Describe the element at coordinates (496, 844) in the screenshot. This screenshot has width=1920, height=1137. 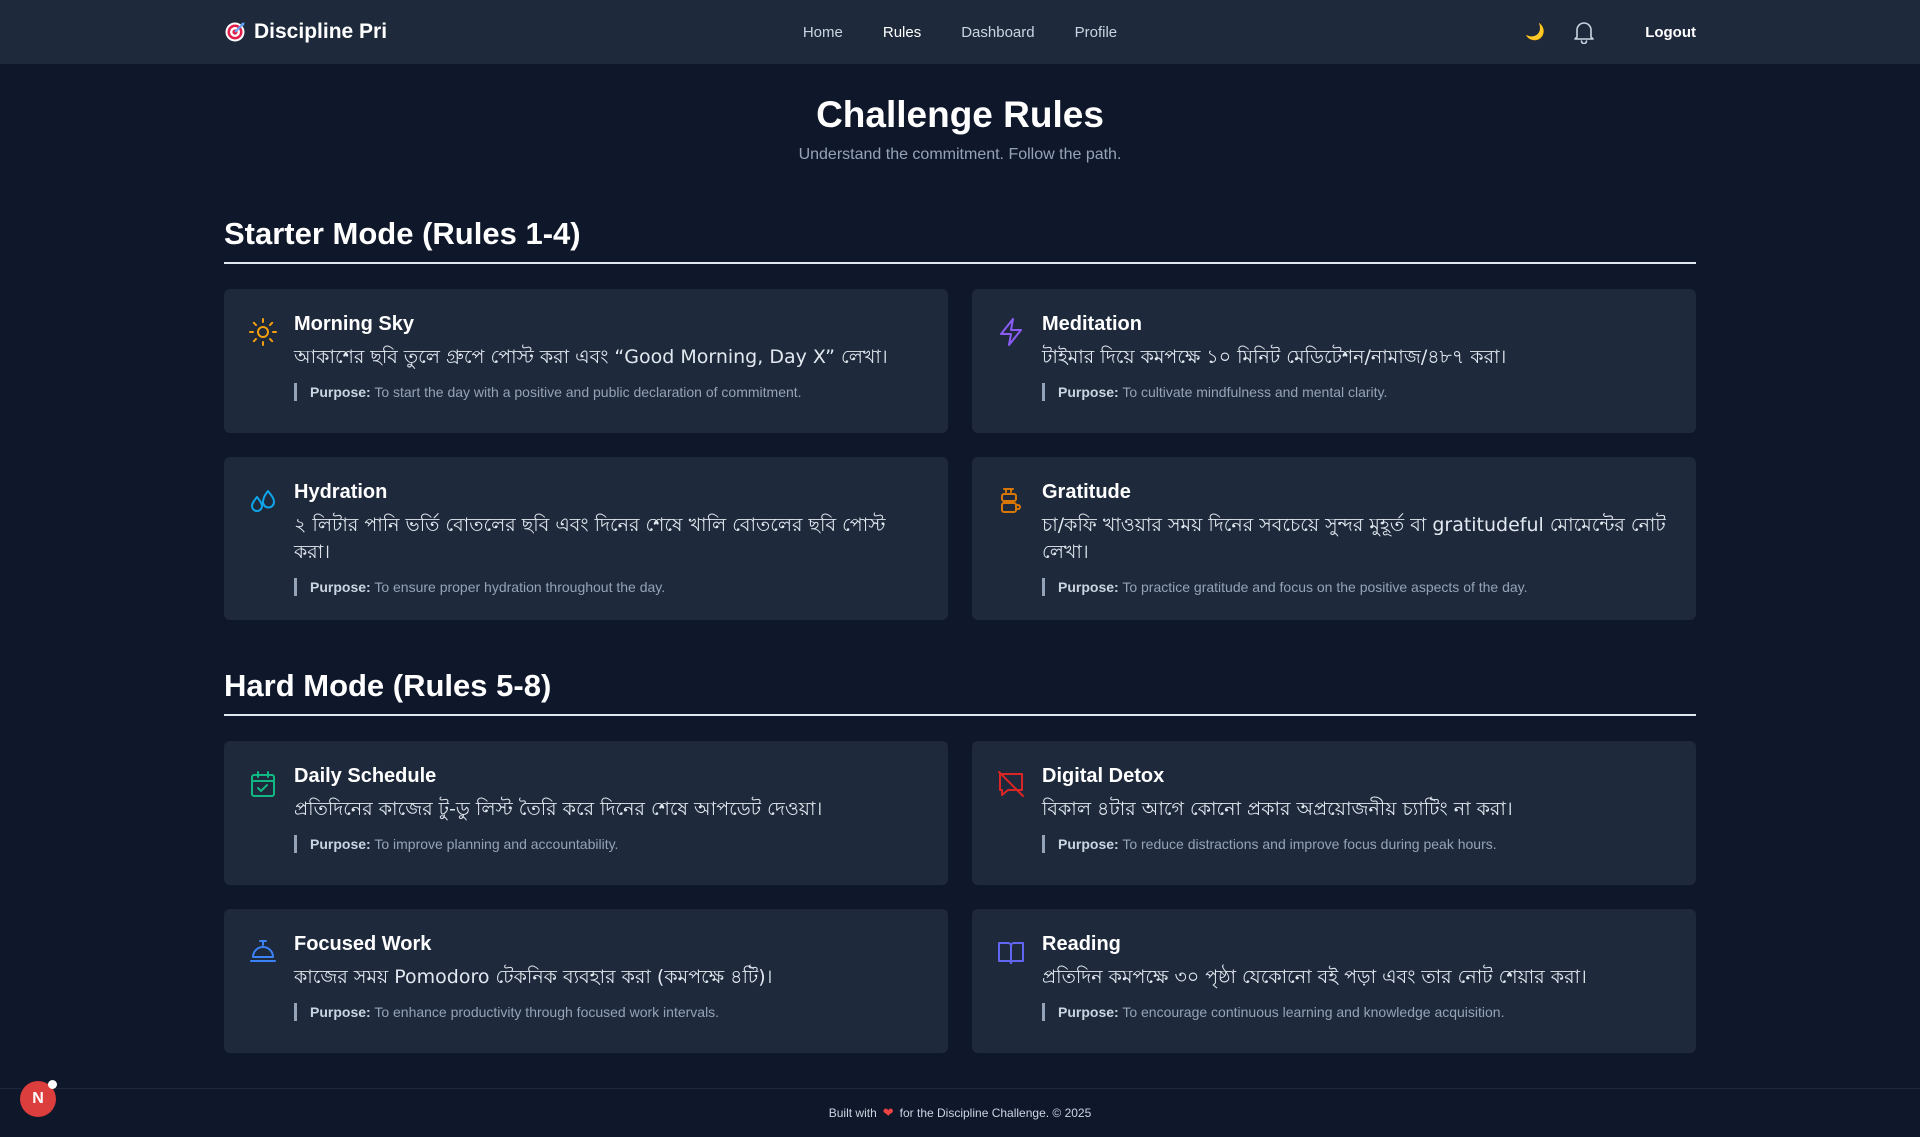
I see `purpose-text: To improve planning and accountability.` at that location.